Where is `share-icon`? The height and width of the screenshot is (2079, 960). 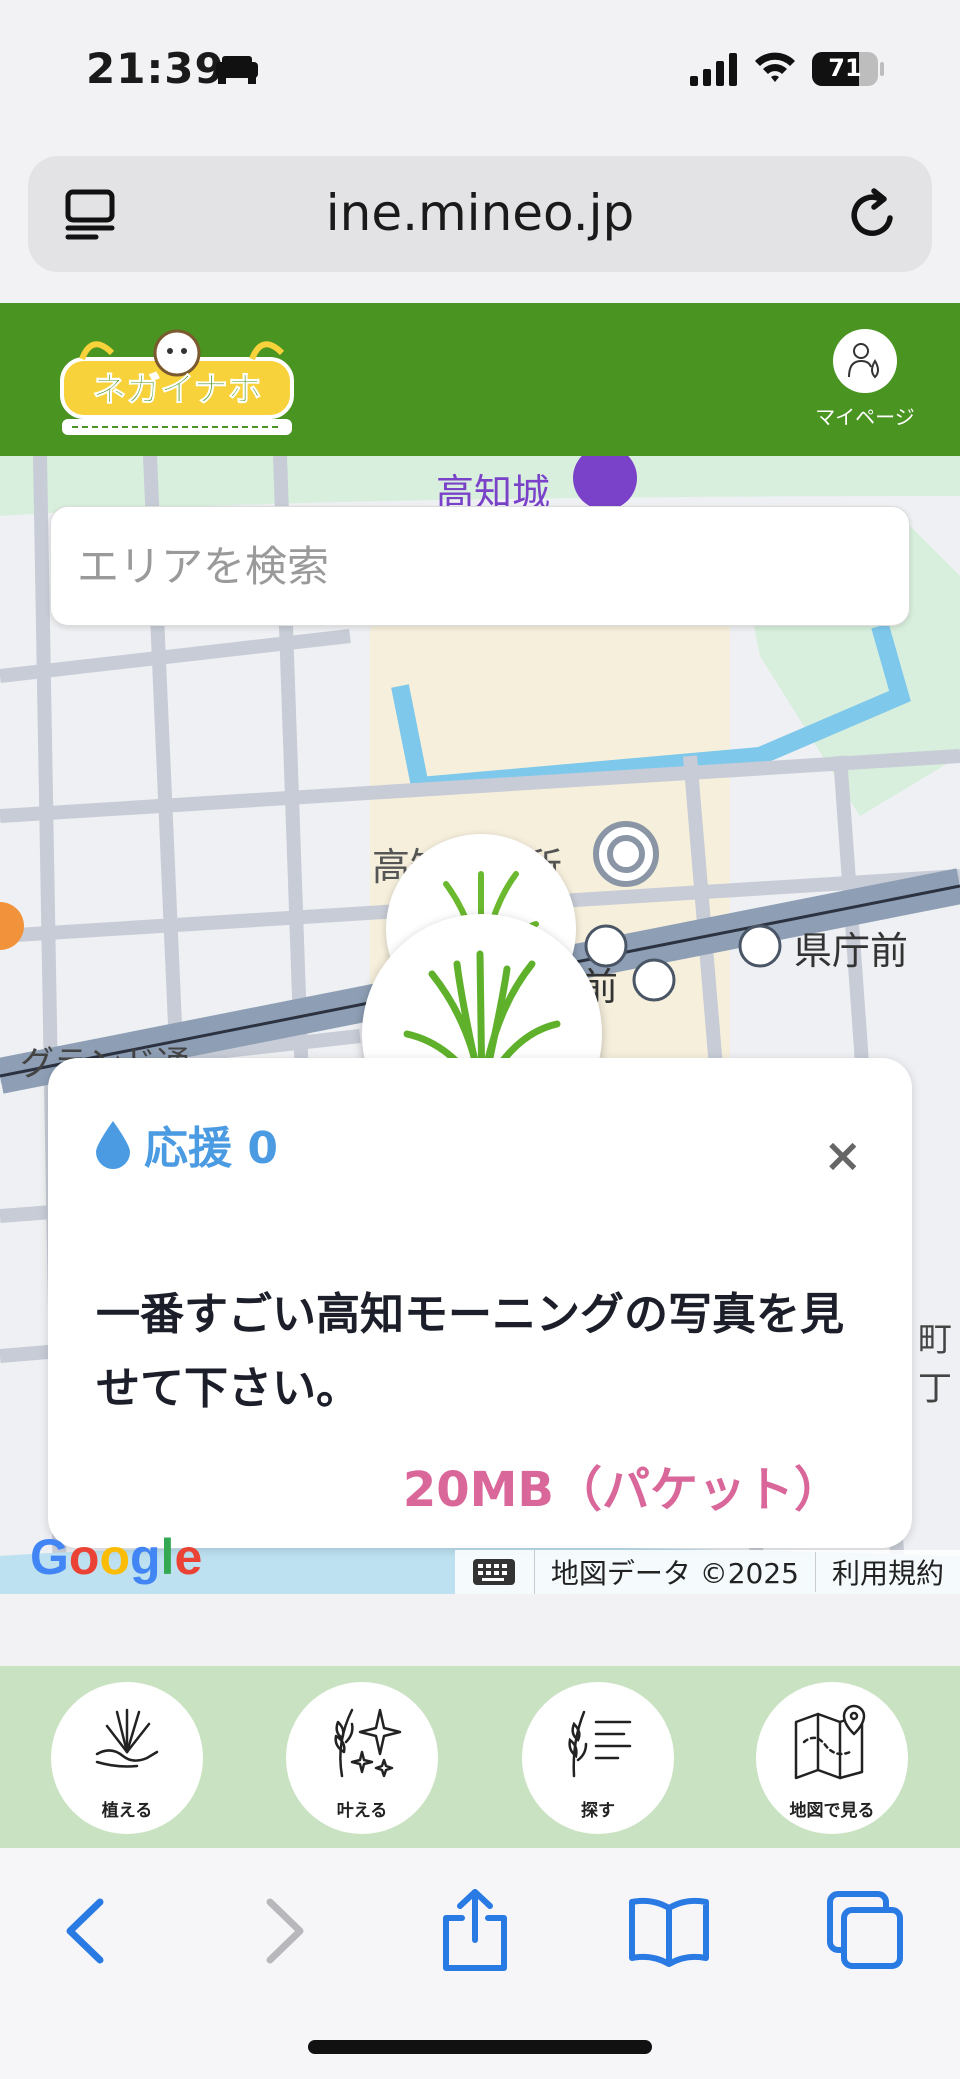 share-icon is located at coordinates (475, 1931).